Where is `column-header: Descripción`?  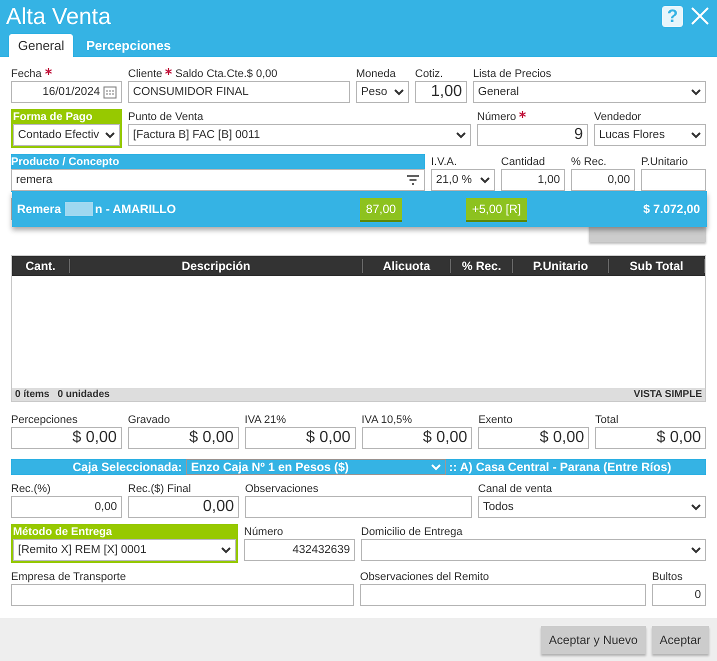 column-header: Descripción is located at coordinates (216, 266).